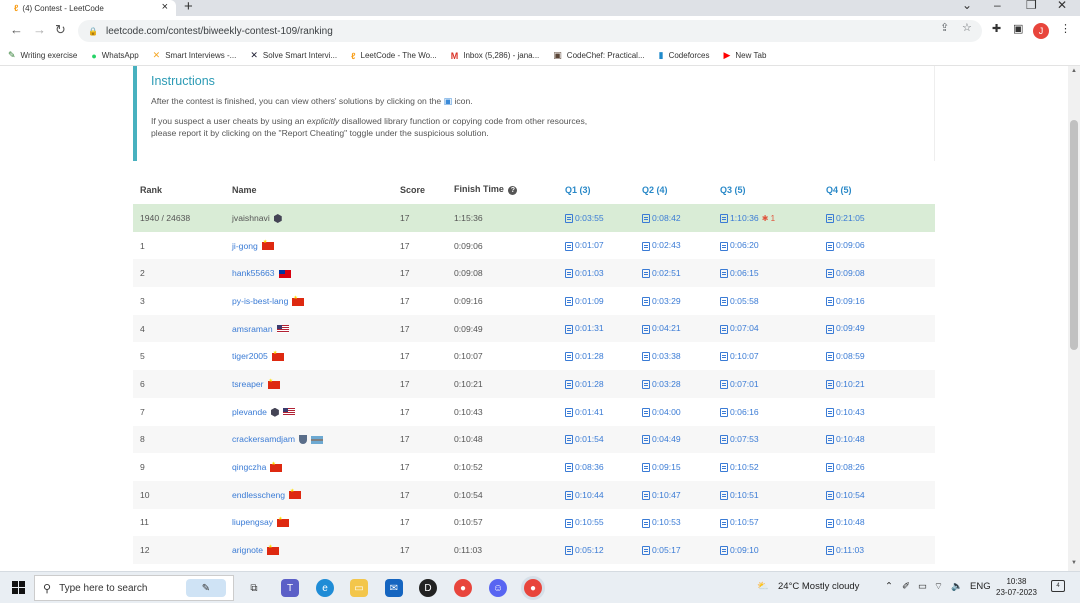 This screenshot has width=1080, height=603. Describe the element at coordinates (114, 56) in the screenshot. I see `bookmark-item: ● WhatsApp` at that location.